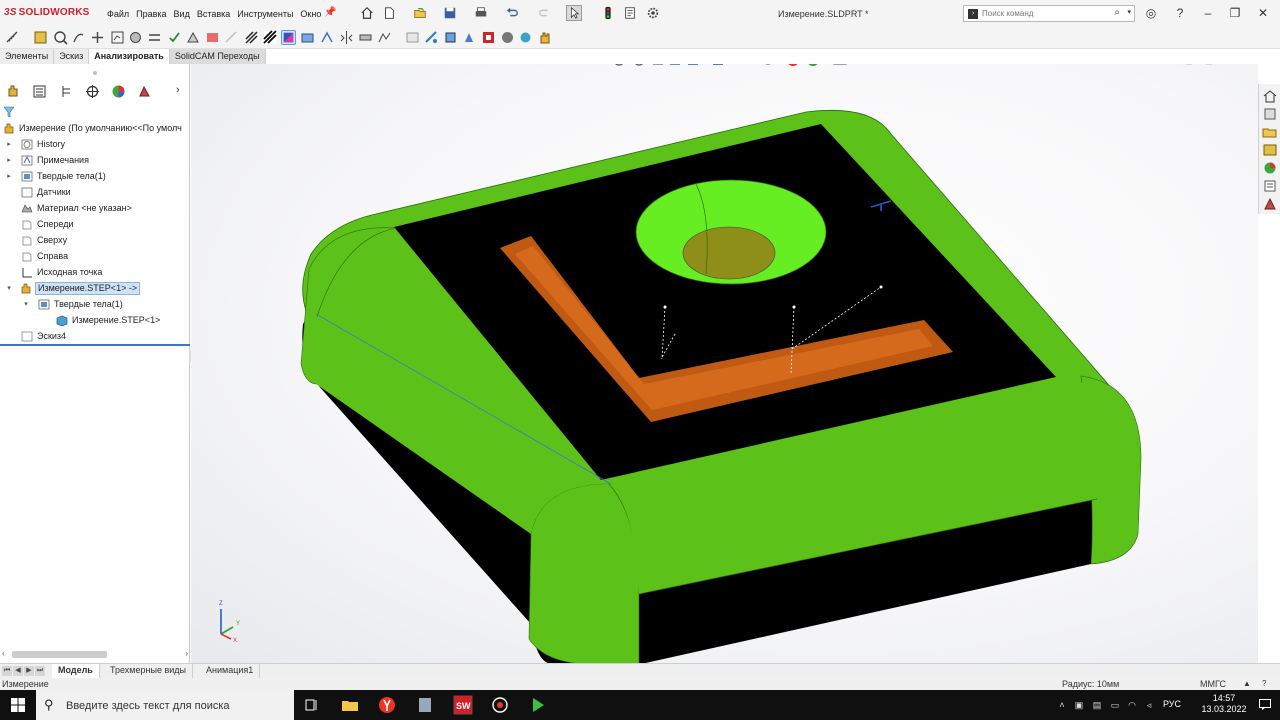 The image size is (1280, 720). What do you see at coordinates (7, 671) in the screenshot?
I see `first-tab-icon: ⏮` at bounding box center [7, 671].